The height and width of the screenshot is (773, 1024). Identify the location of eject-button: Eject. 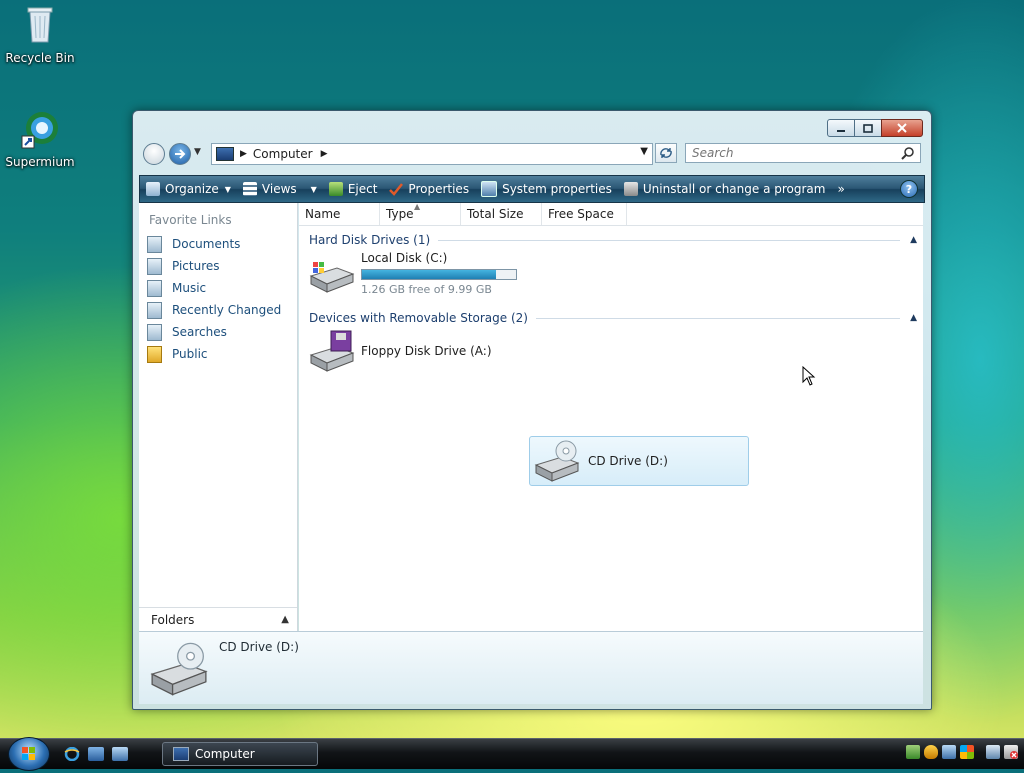
(353, 189).